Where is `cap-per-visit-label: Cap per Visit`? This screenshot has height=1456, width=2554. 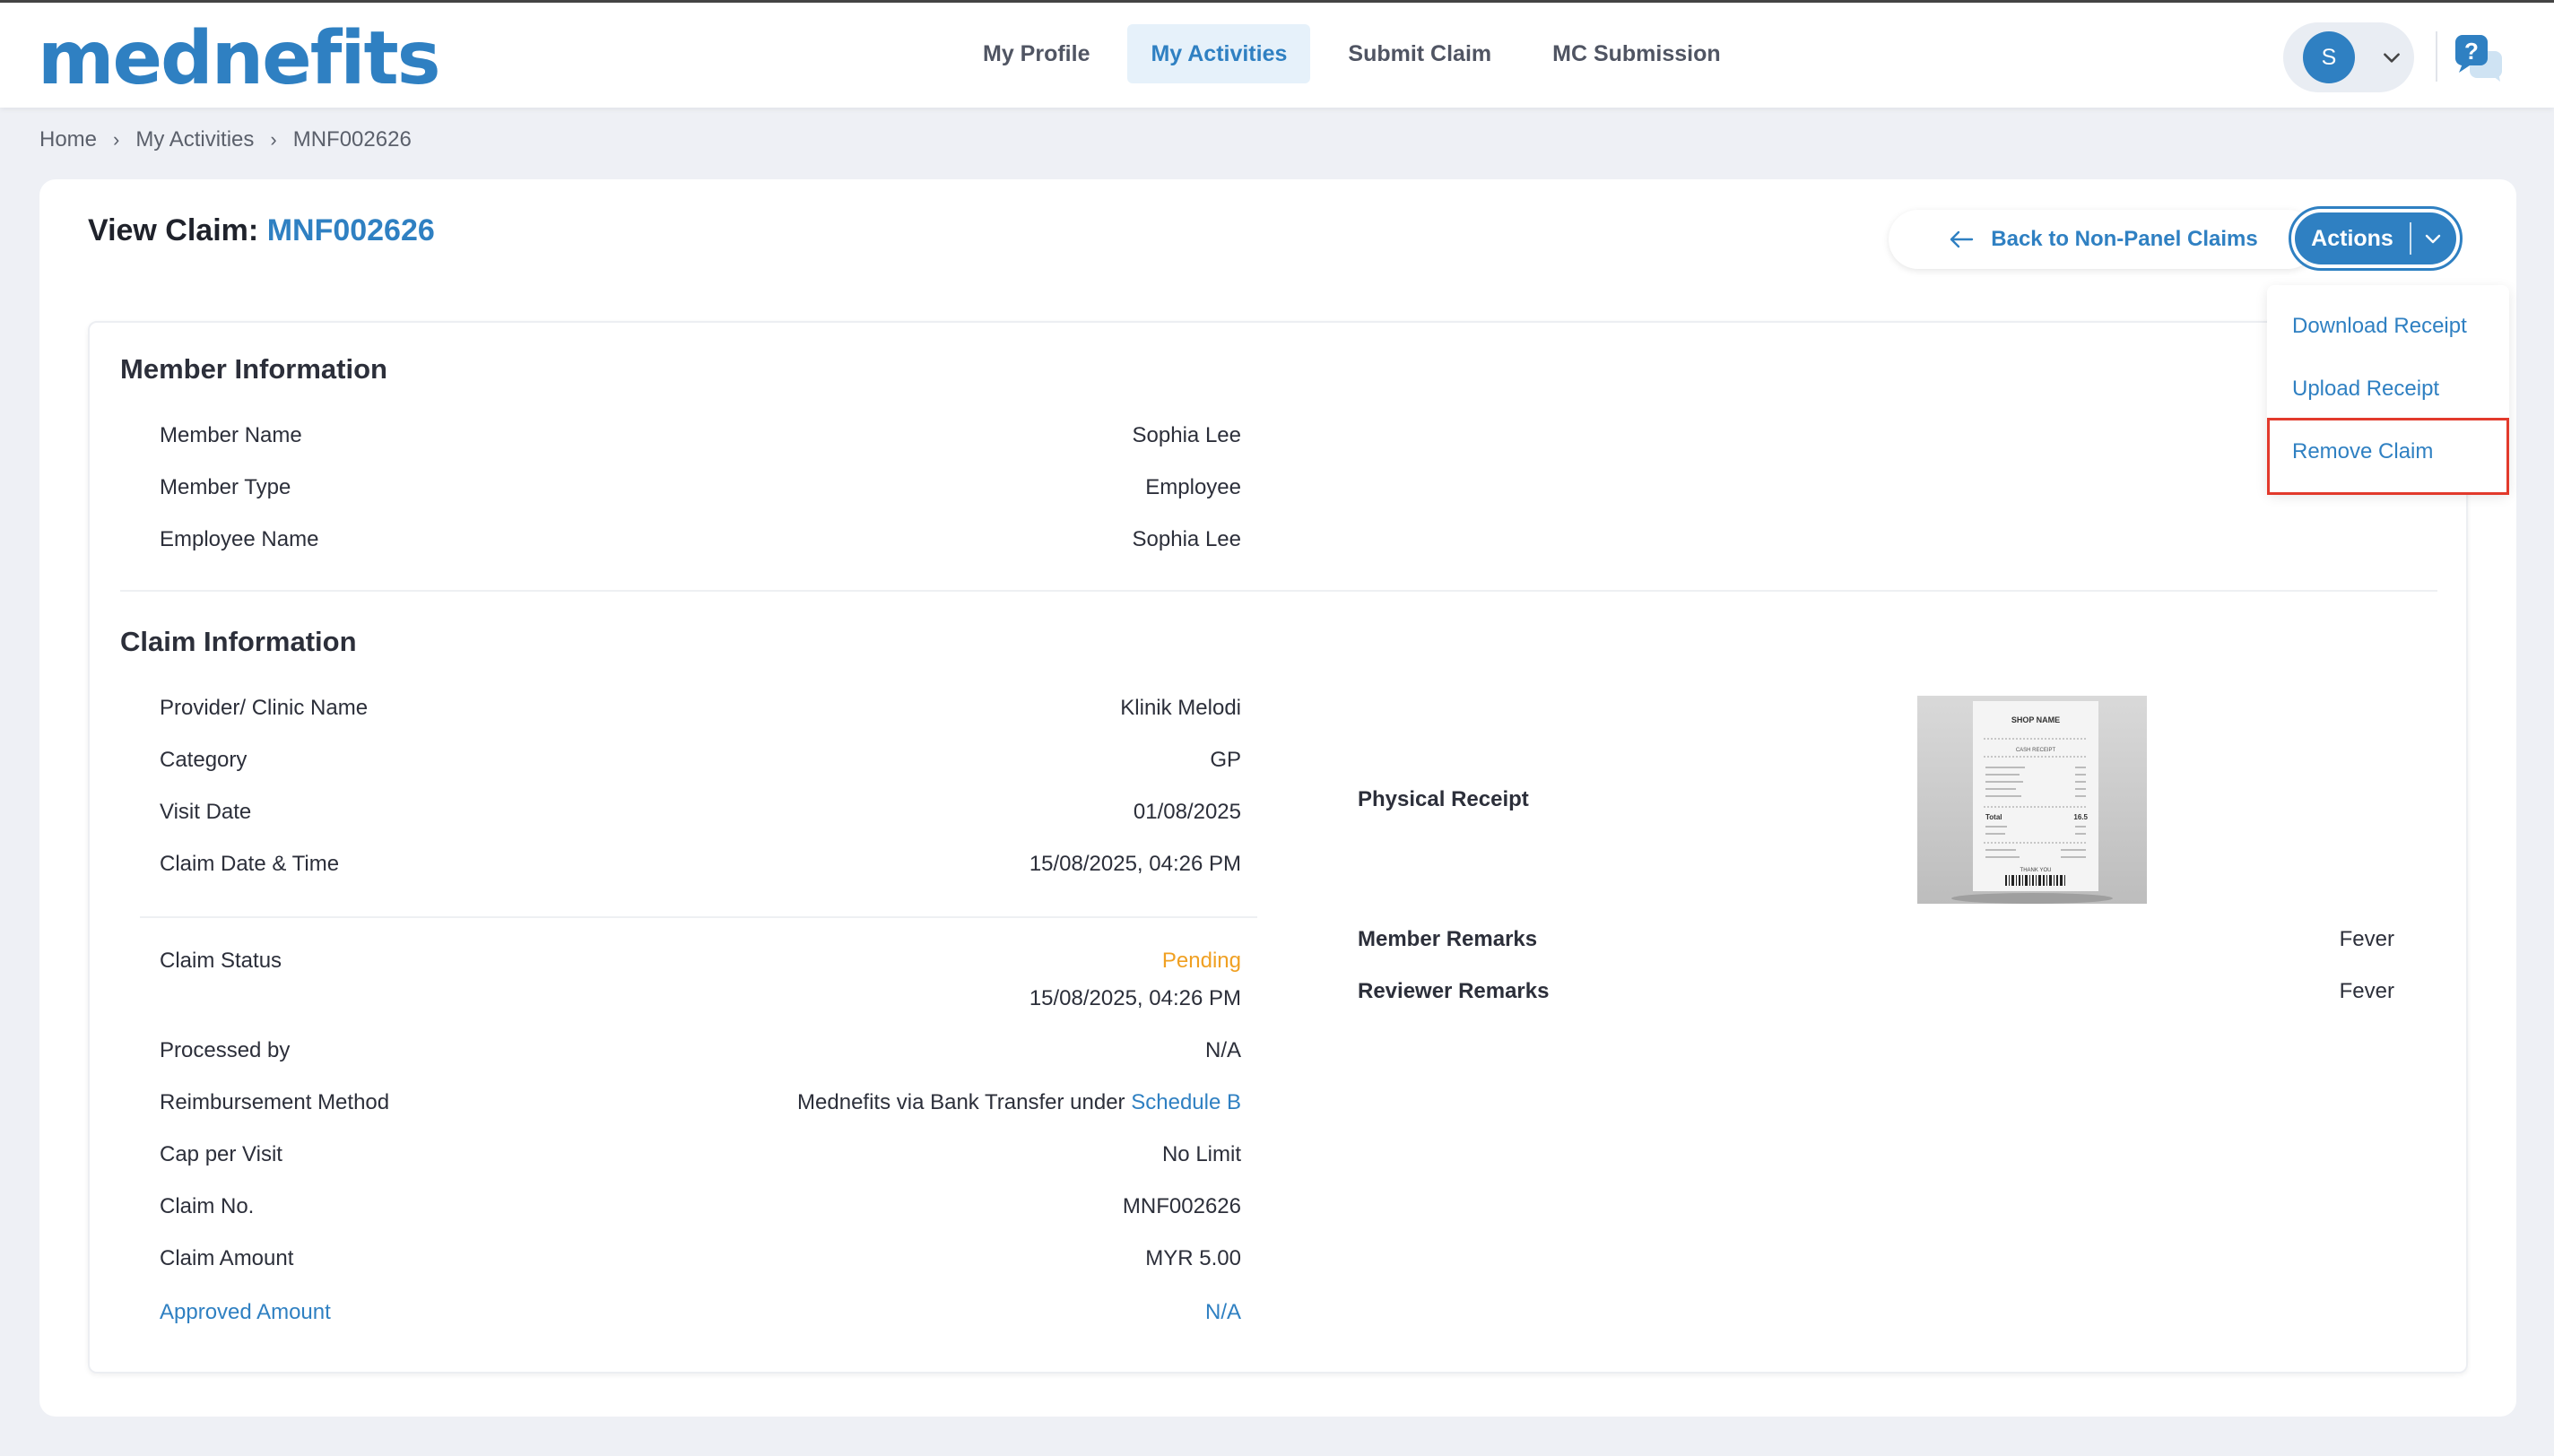
cap-per-visit-label: Cap per Visit is located at coordinates (221, 1154).